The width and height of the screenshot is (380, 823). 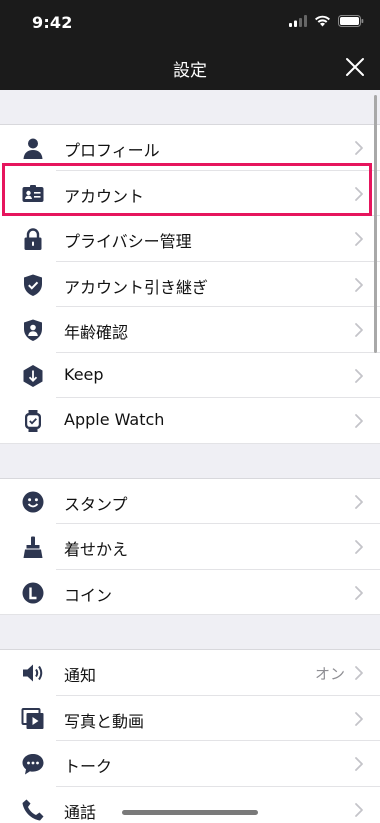 I want to click on settings-row-label: Keep, so click(x=84, y=374).